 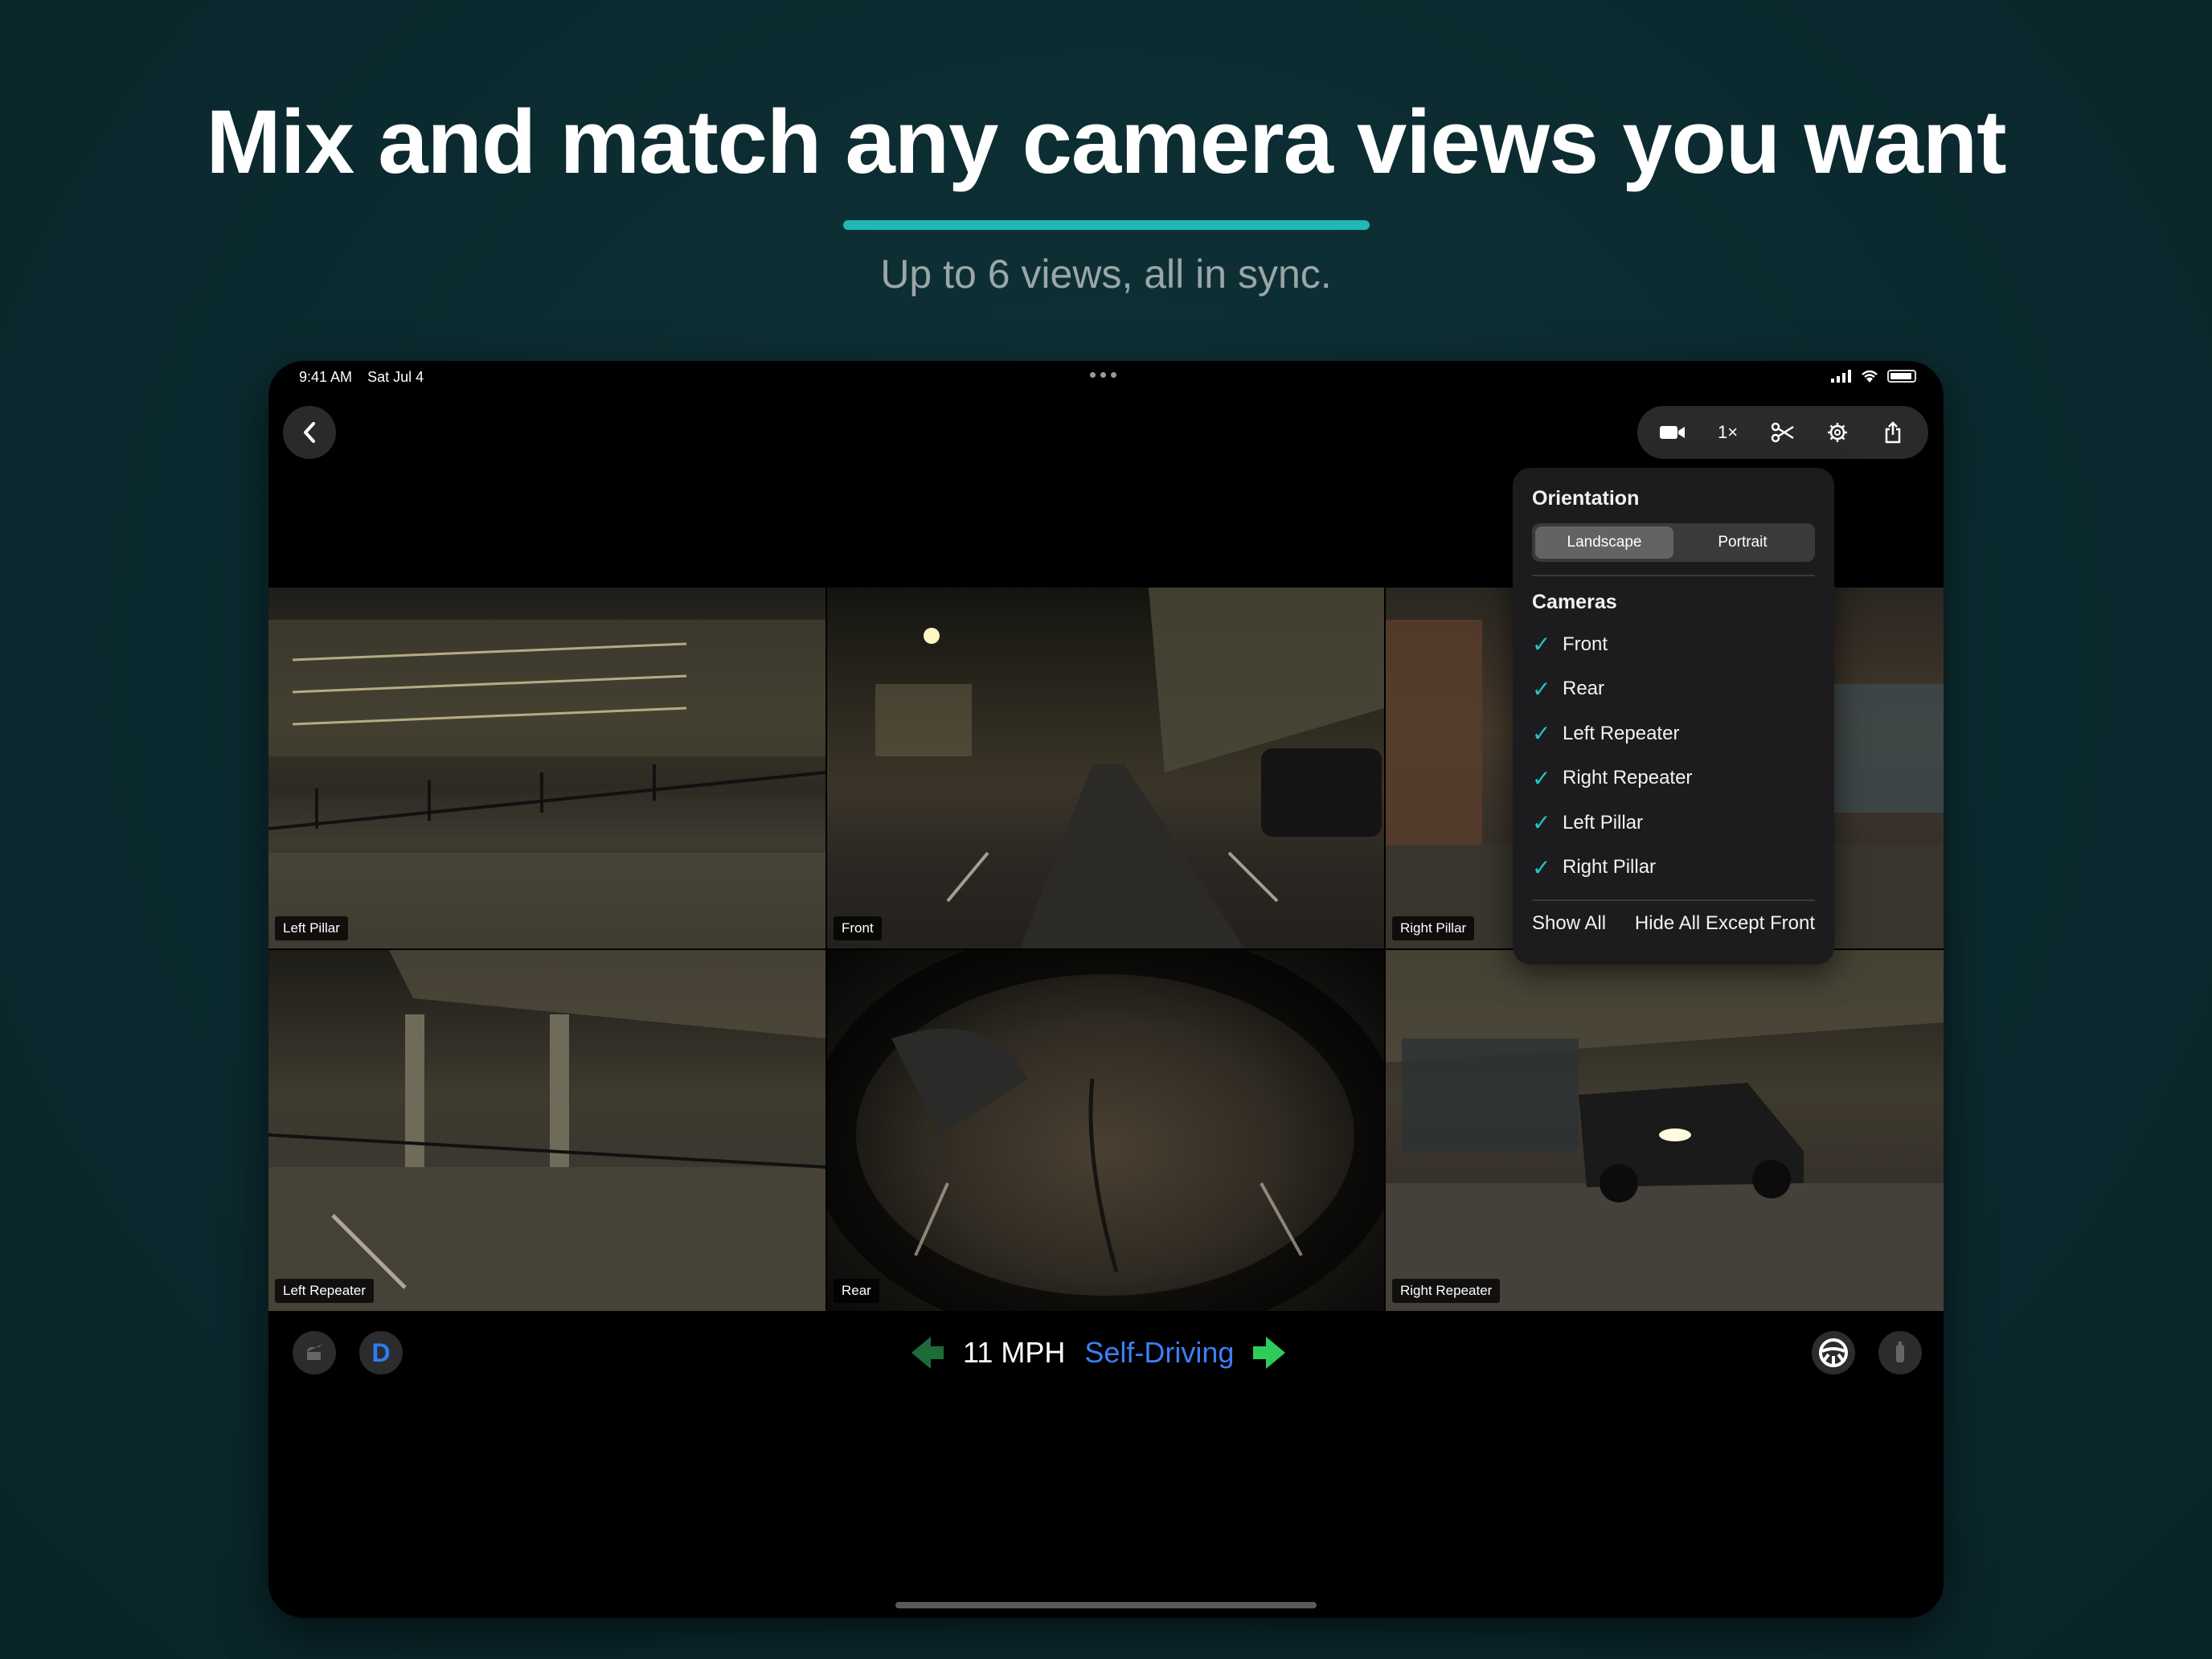 I want to click on status-time: 9:41 AM, so click(x=326, y=377).